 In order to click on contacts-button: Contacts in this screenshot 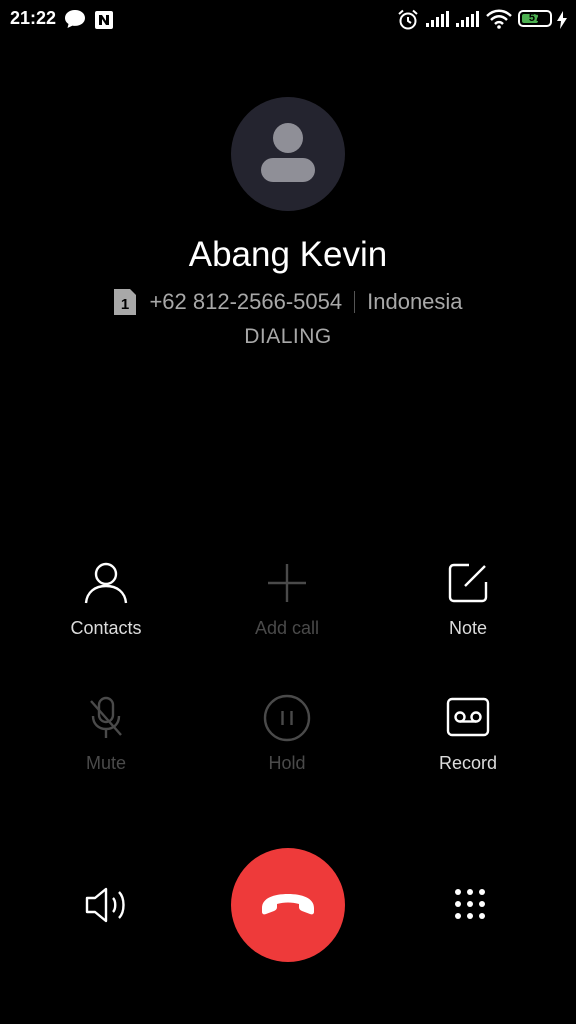, I will do `click(106, 599)`.